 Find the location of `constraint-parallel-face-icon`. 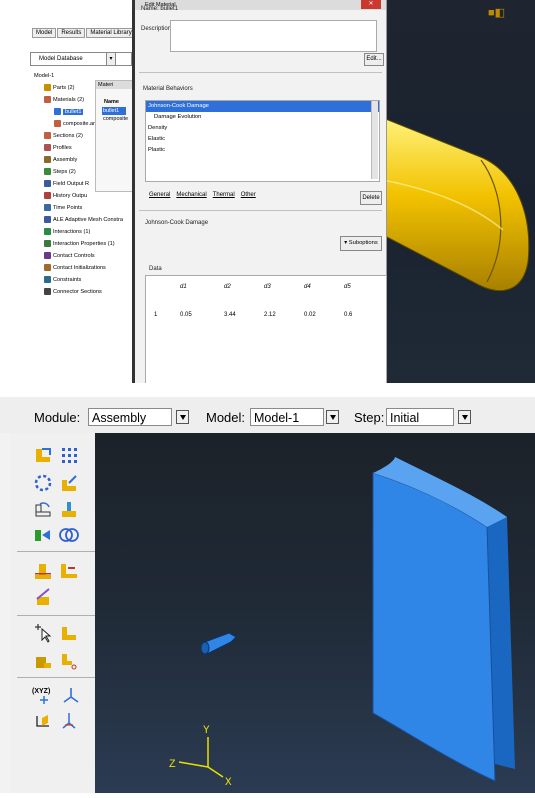

constraint-parallel-face-icon is located at coordinates (43, 571).